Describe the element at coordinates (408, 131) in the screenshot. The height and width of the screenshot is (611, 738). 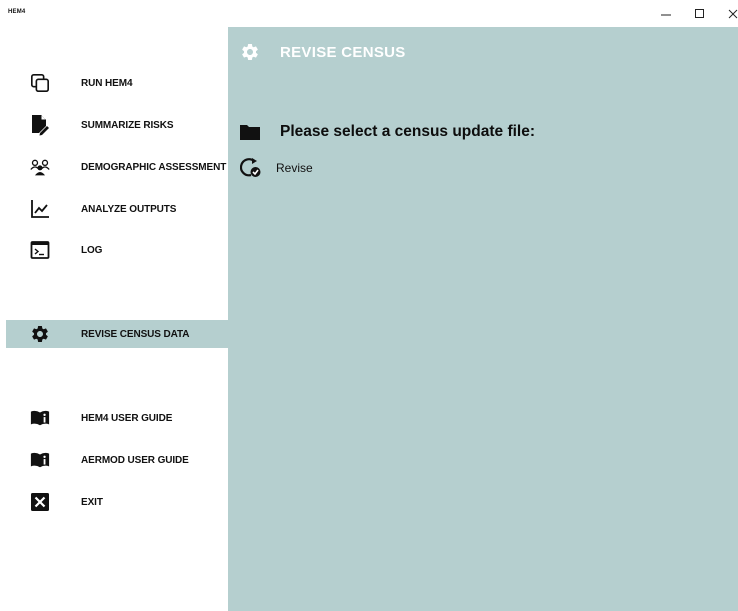
I see `census-file-prompt: Please select a census update file:` at that location.